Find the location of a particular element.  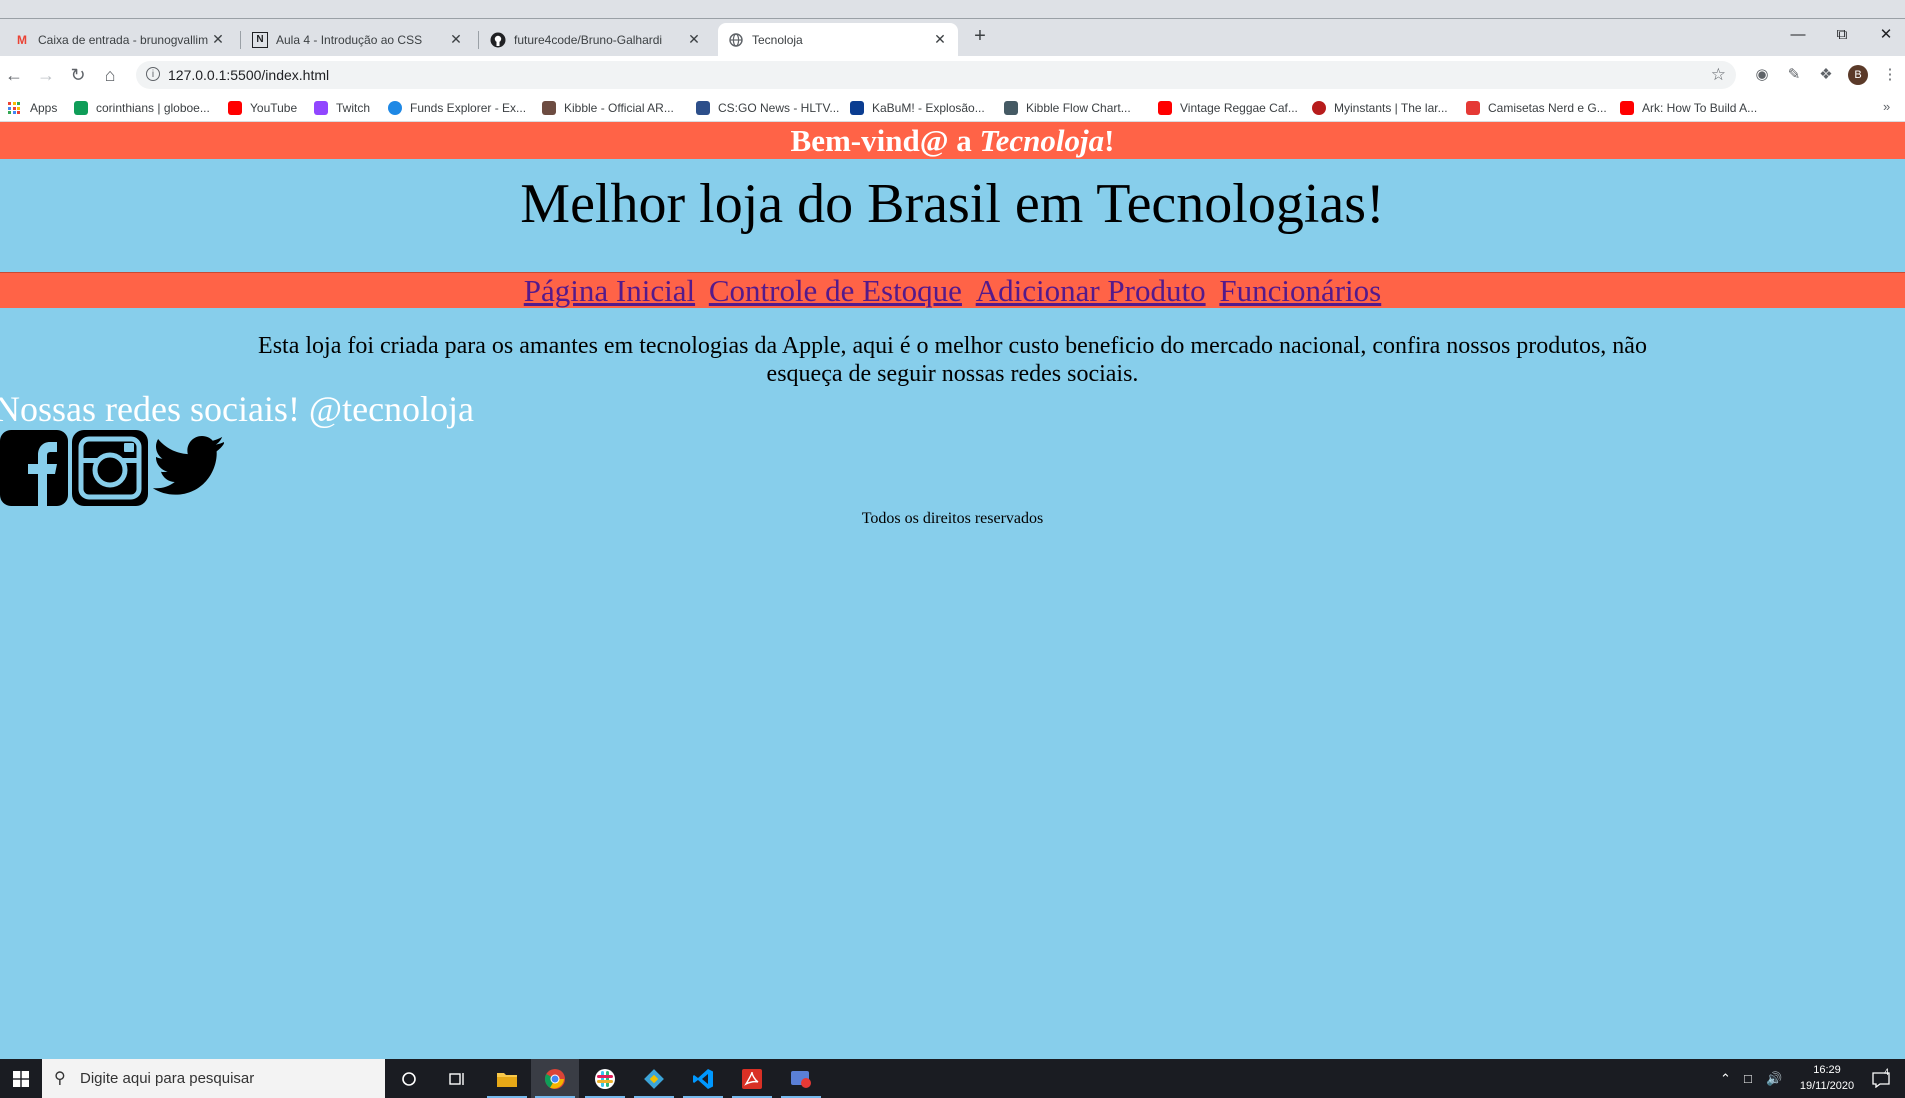

youtube-icon is located at coordinates (1165, 108).